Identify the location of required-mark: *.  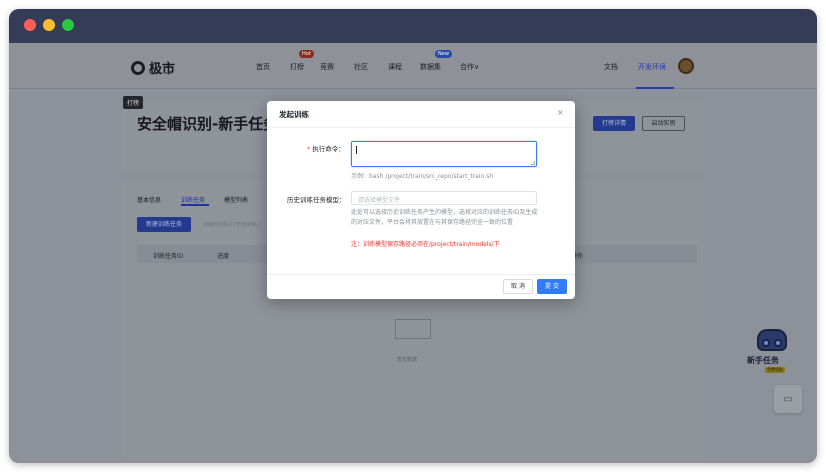
(309, 149).